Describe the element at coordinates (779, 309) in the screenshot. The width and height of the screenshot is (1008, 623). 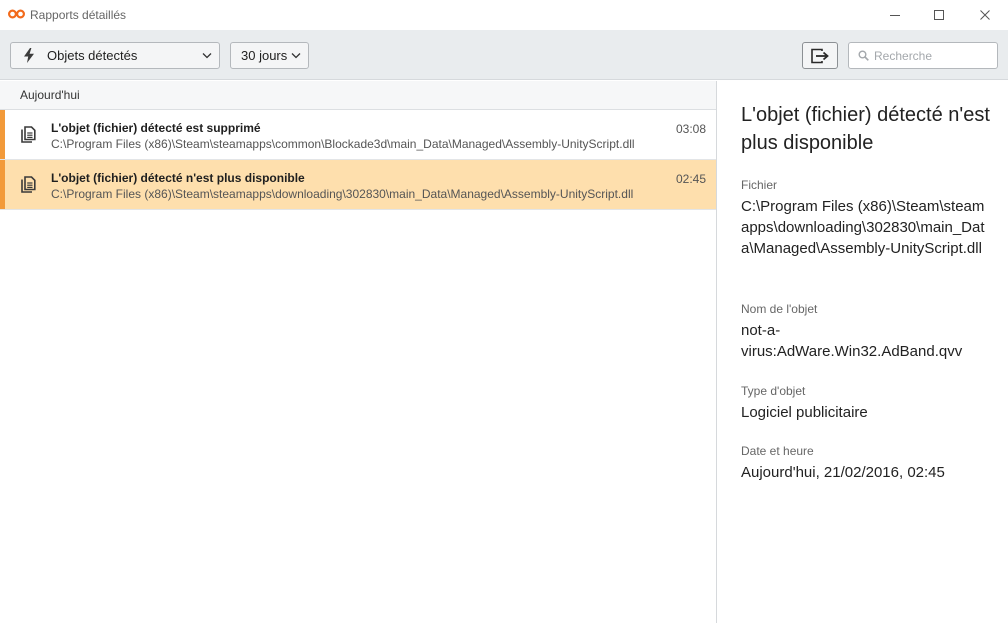
I see `object-name-label: Nom de l'objet` at that location.